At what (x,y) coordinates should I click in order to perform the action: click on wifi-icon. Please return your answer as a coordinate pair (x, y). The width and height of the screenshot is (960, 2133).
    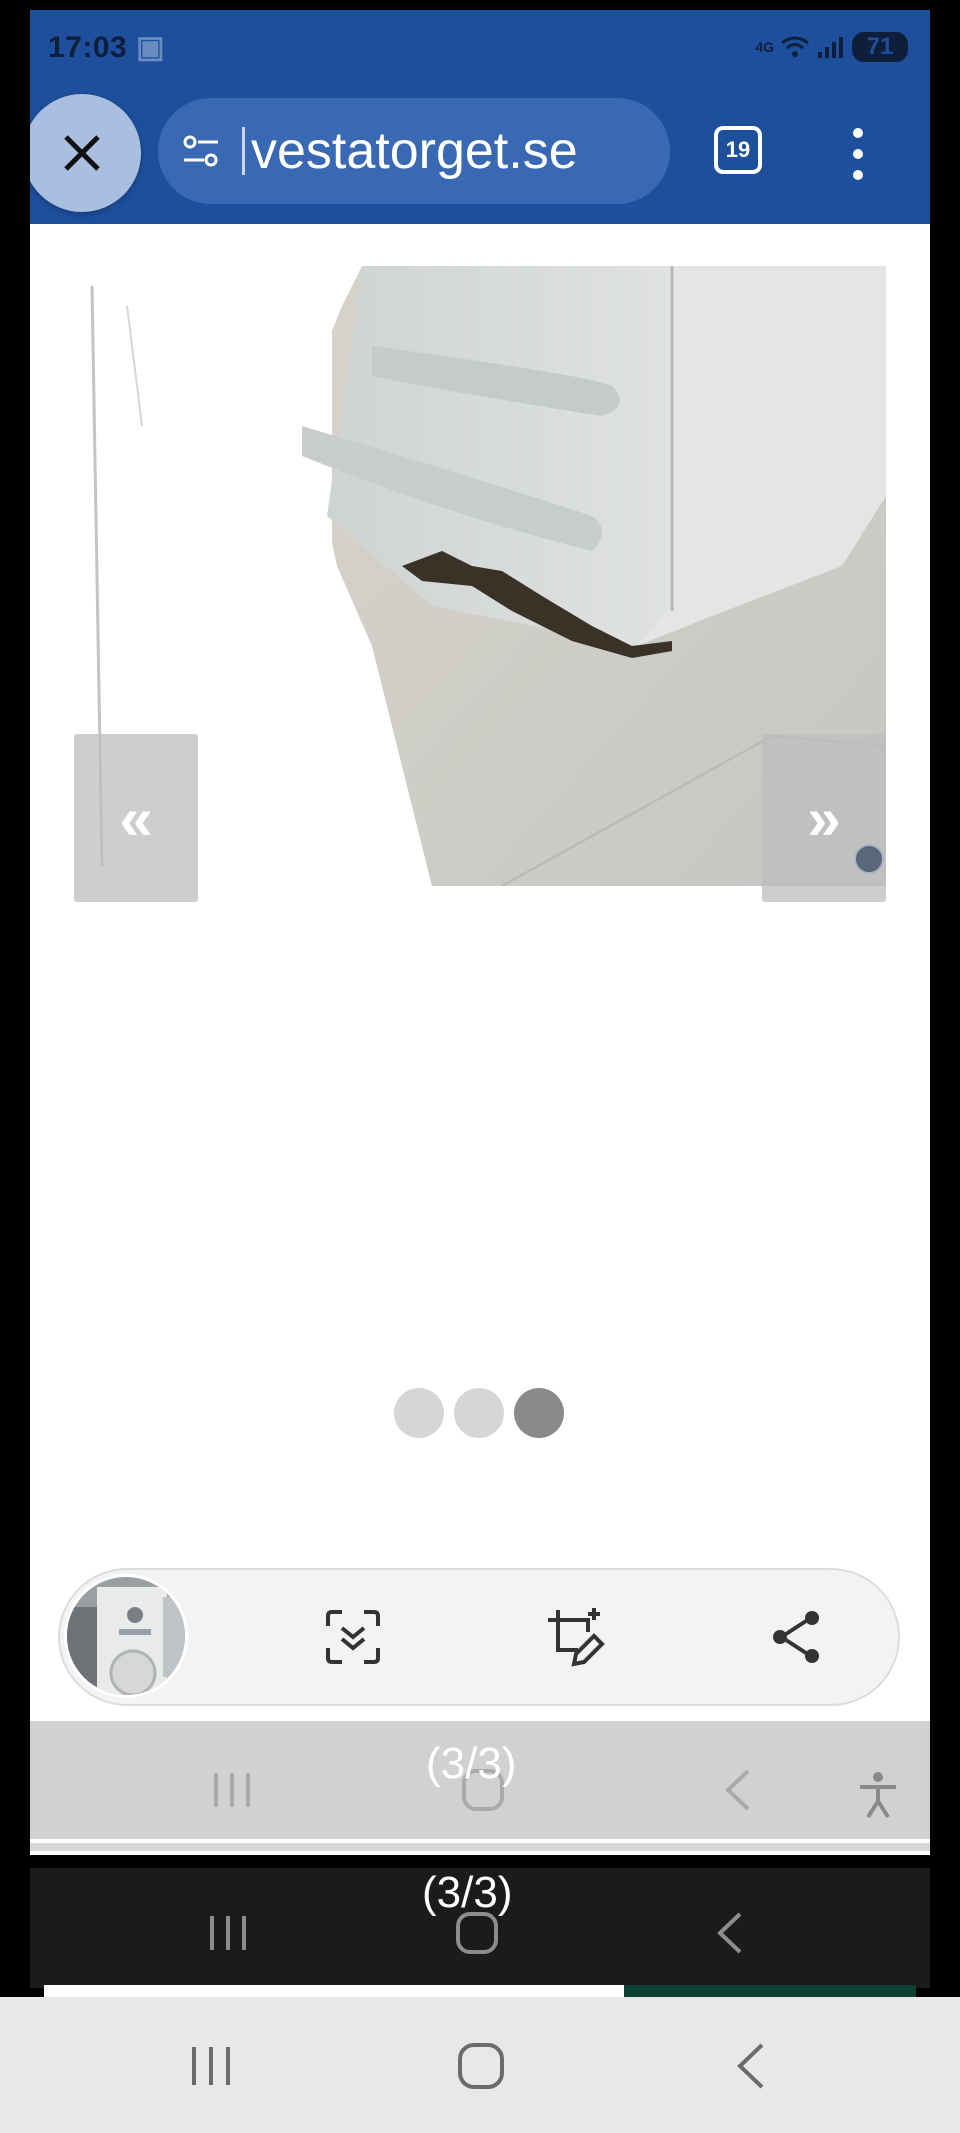
    Looking at the image, I should click on (795, 46).